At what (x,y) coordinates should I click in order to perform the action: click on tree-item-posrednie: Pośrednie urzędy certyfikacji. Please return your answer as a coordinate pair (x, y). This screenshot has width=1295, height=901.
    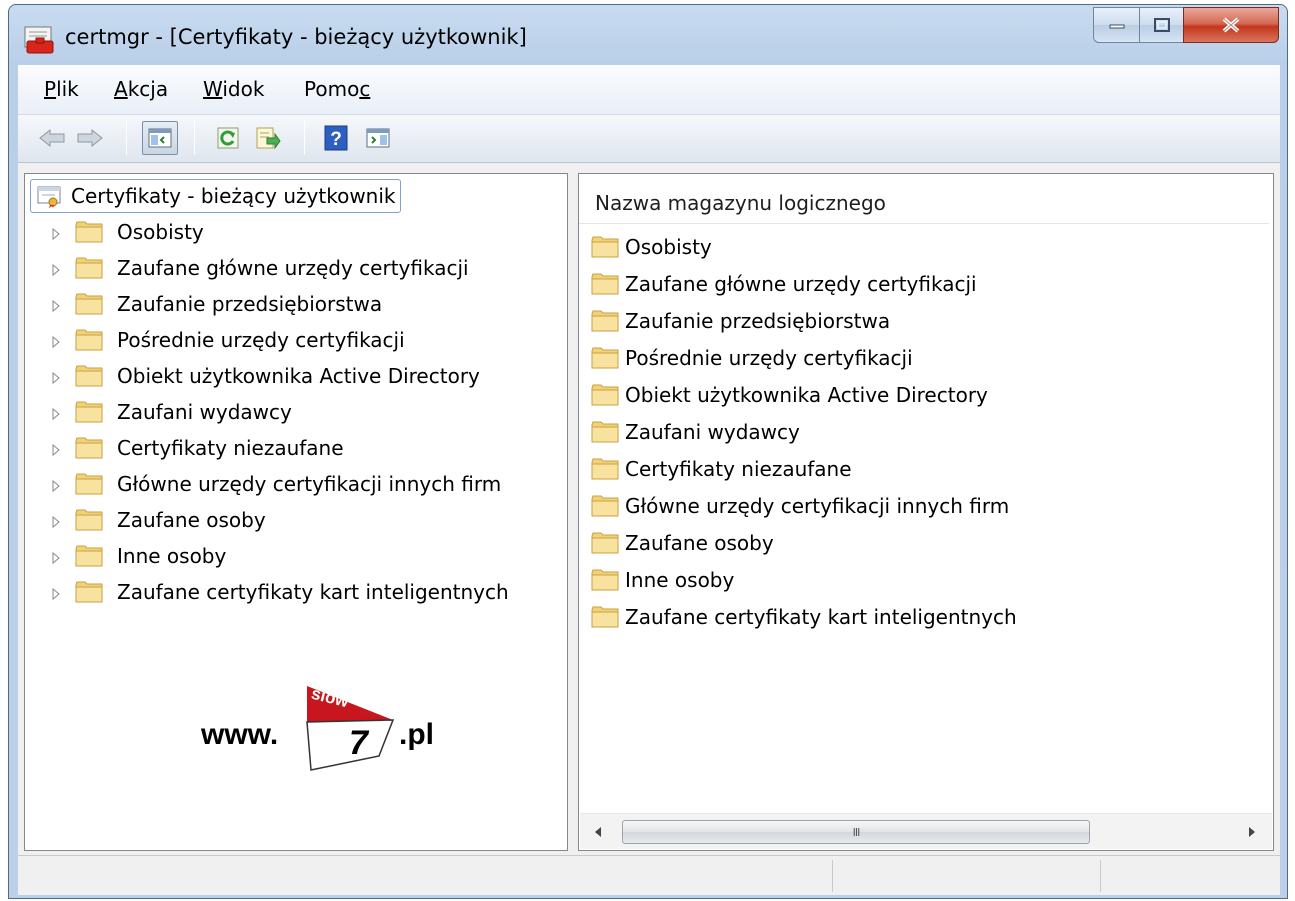
    Looking at the image, I should click on (226, 340).